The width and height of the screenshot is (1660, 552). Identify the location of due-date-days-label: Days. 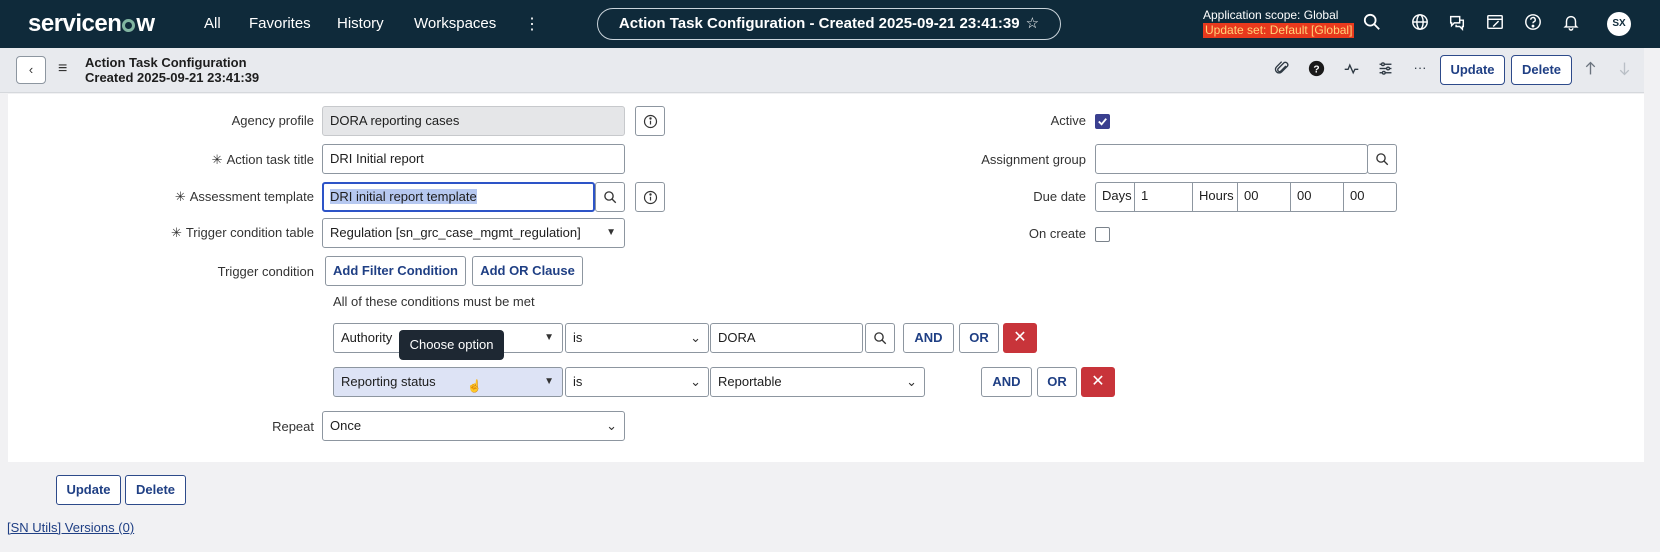
(1115, 197).